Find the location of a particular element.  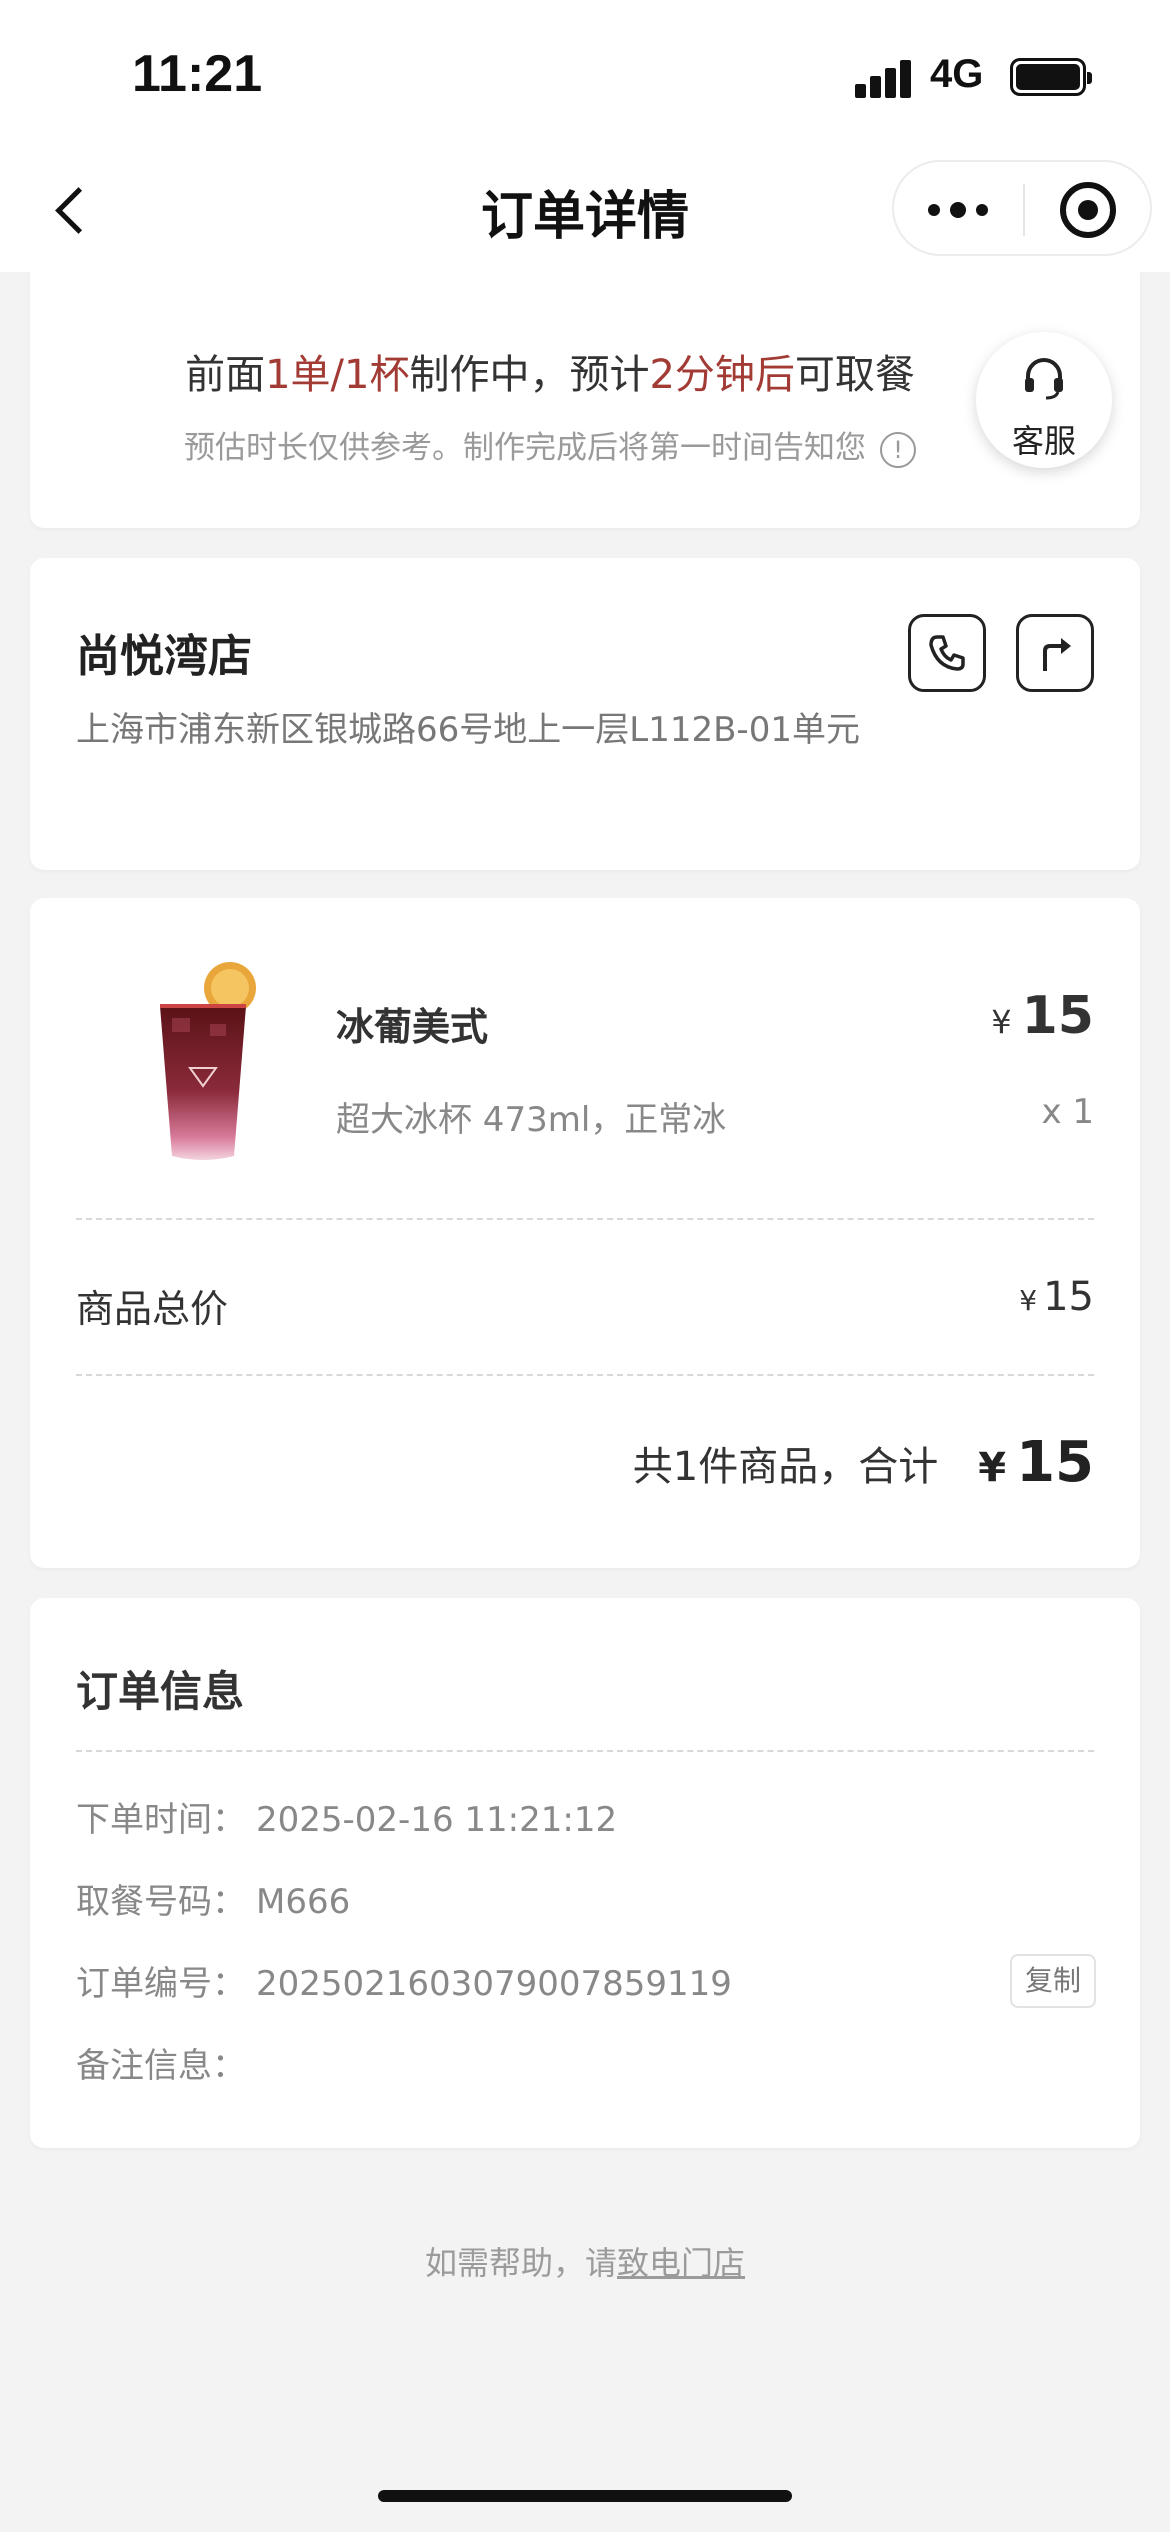

call-store-button is located at coordinates (947, 653).